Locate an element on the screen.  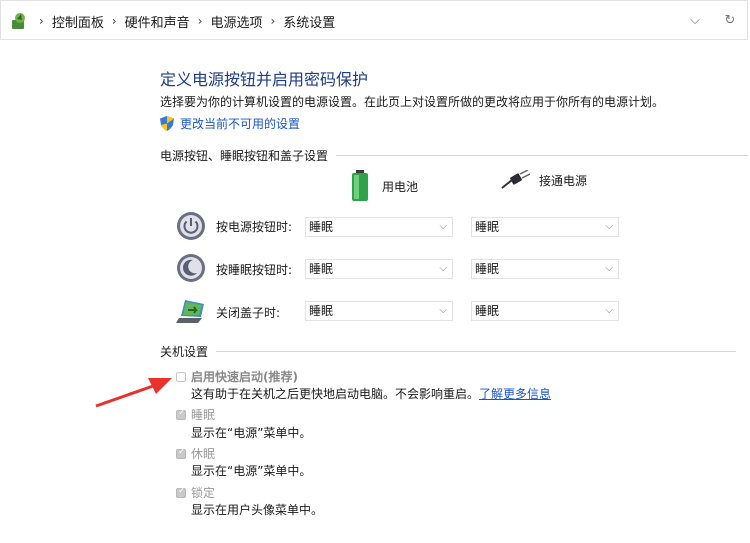
battery-icon is located at coordinates (360, 185).